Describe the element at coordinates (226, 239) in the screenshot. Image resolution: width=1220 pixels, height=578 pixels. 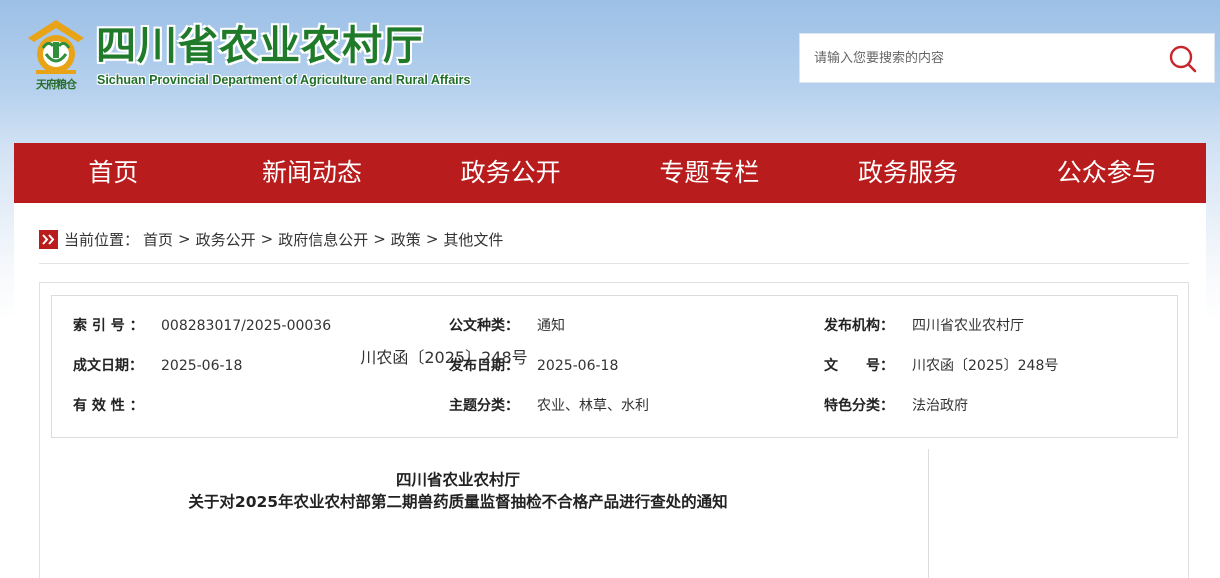
I see `breadcrumb-gov-affairs: 政务公开` at that location.